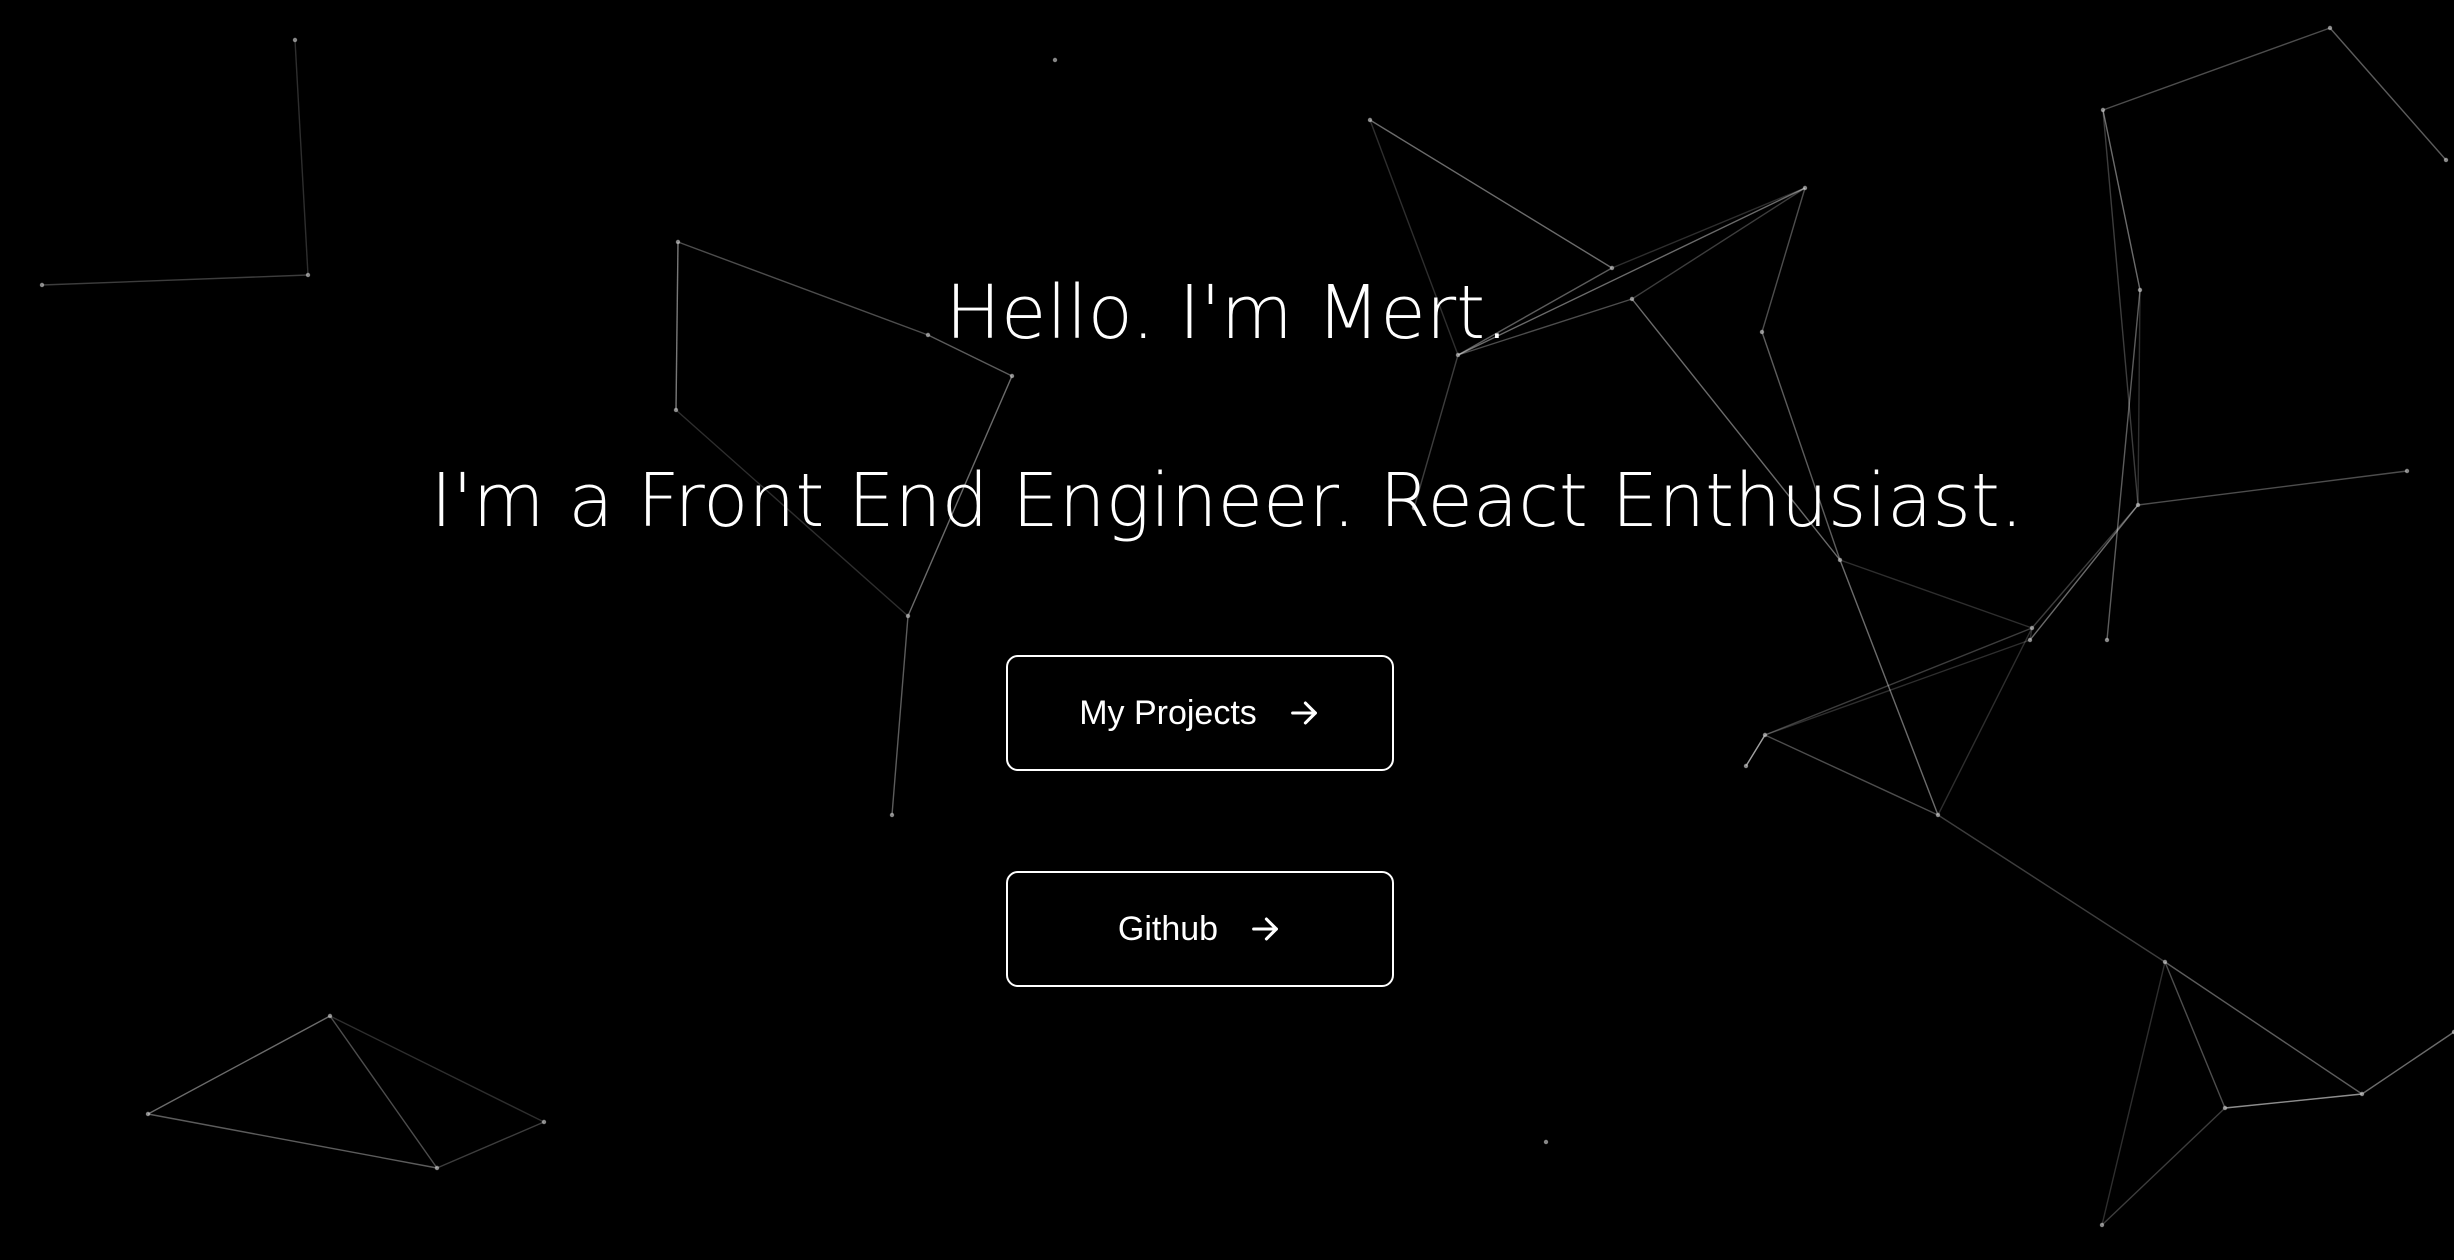  I want to click on github-label: Github, so click(1168, 928).